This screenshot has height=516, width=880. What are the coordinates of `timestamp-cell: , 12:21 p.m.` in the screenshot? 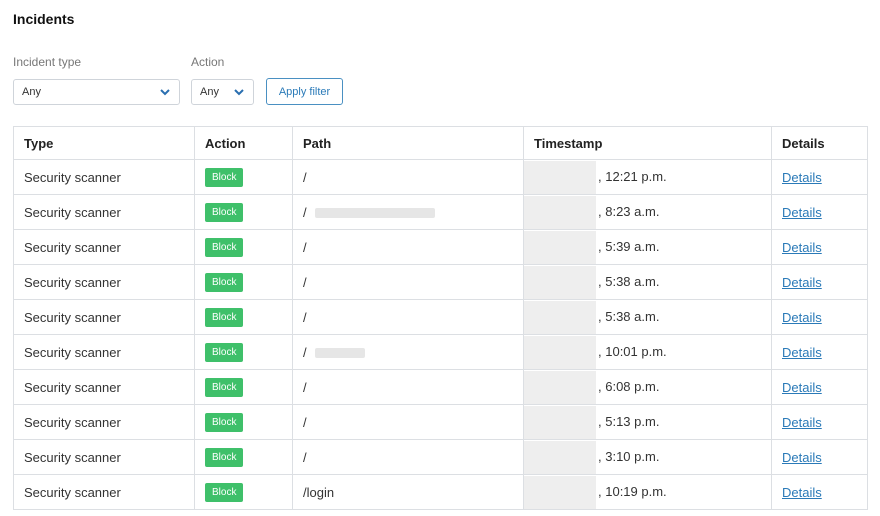 It's located at (647, 177).